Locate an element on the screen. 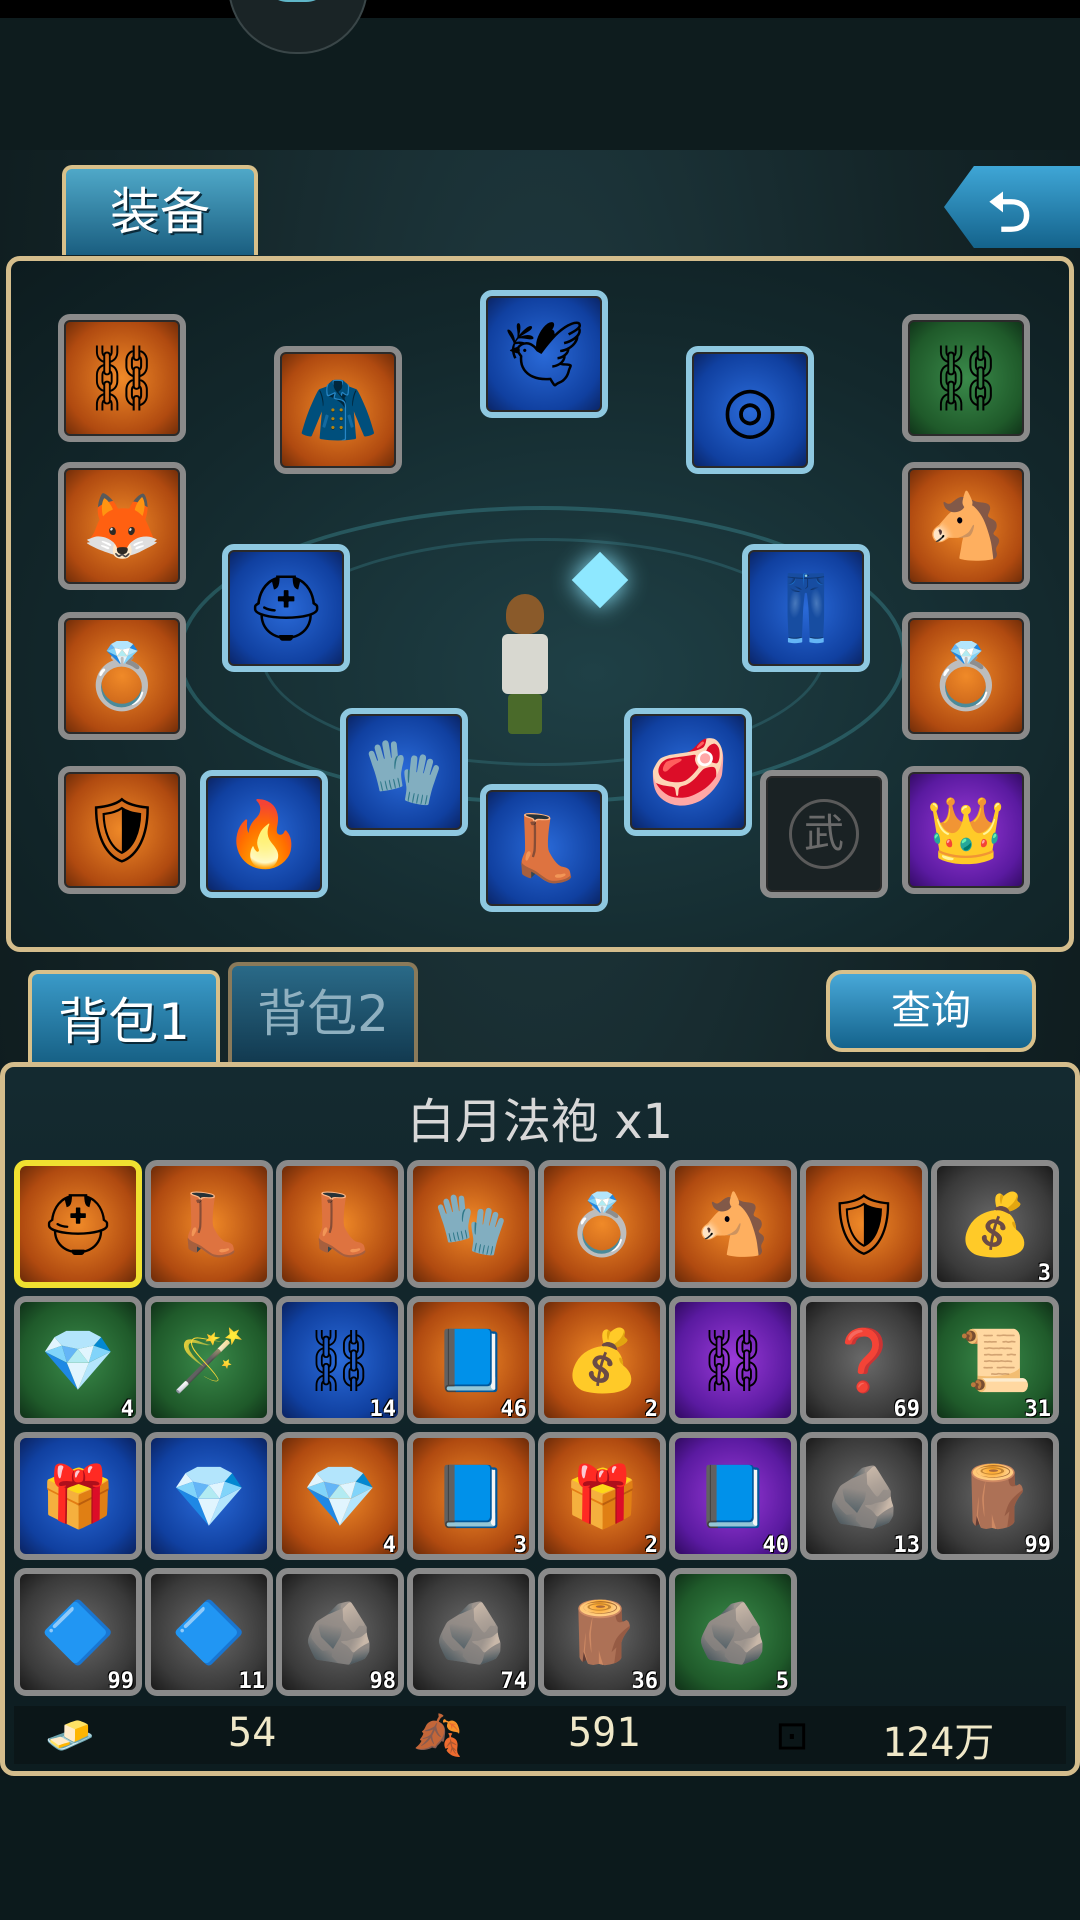 The image size is (1080, 1920). belt-icon: 🥩 is located at coordinates (688, 772).